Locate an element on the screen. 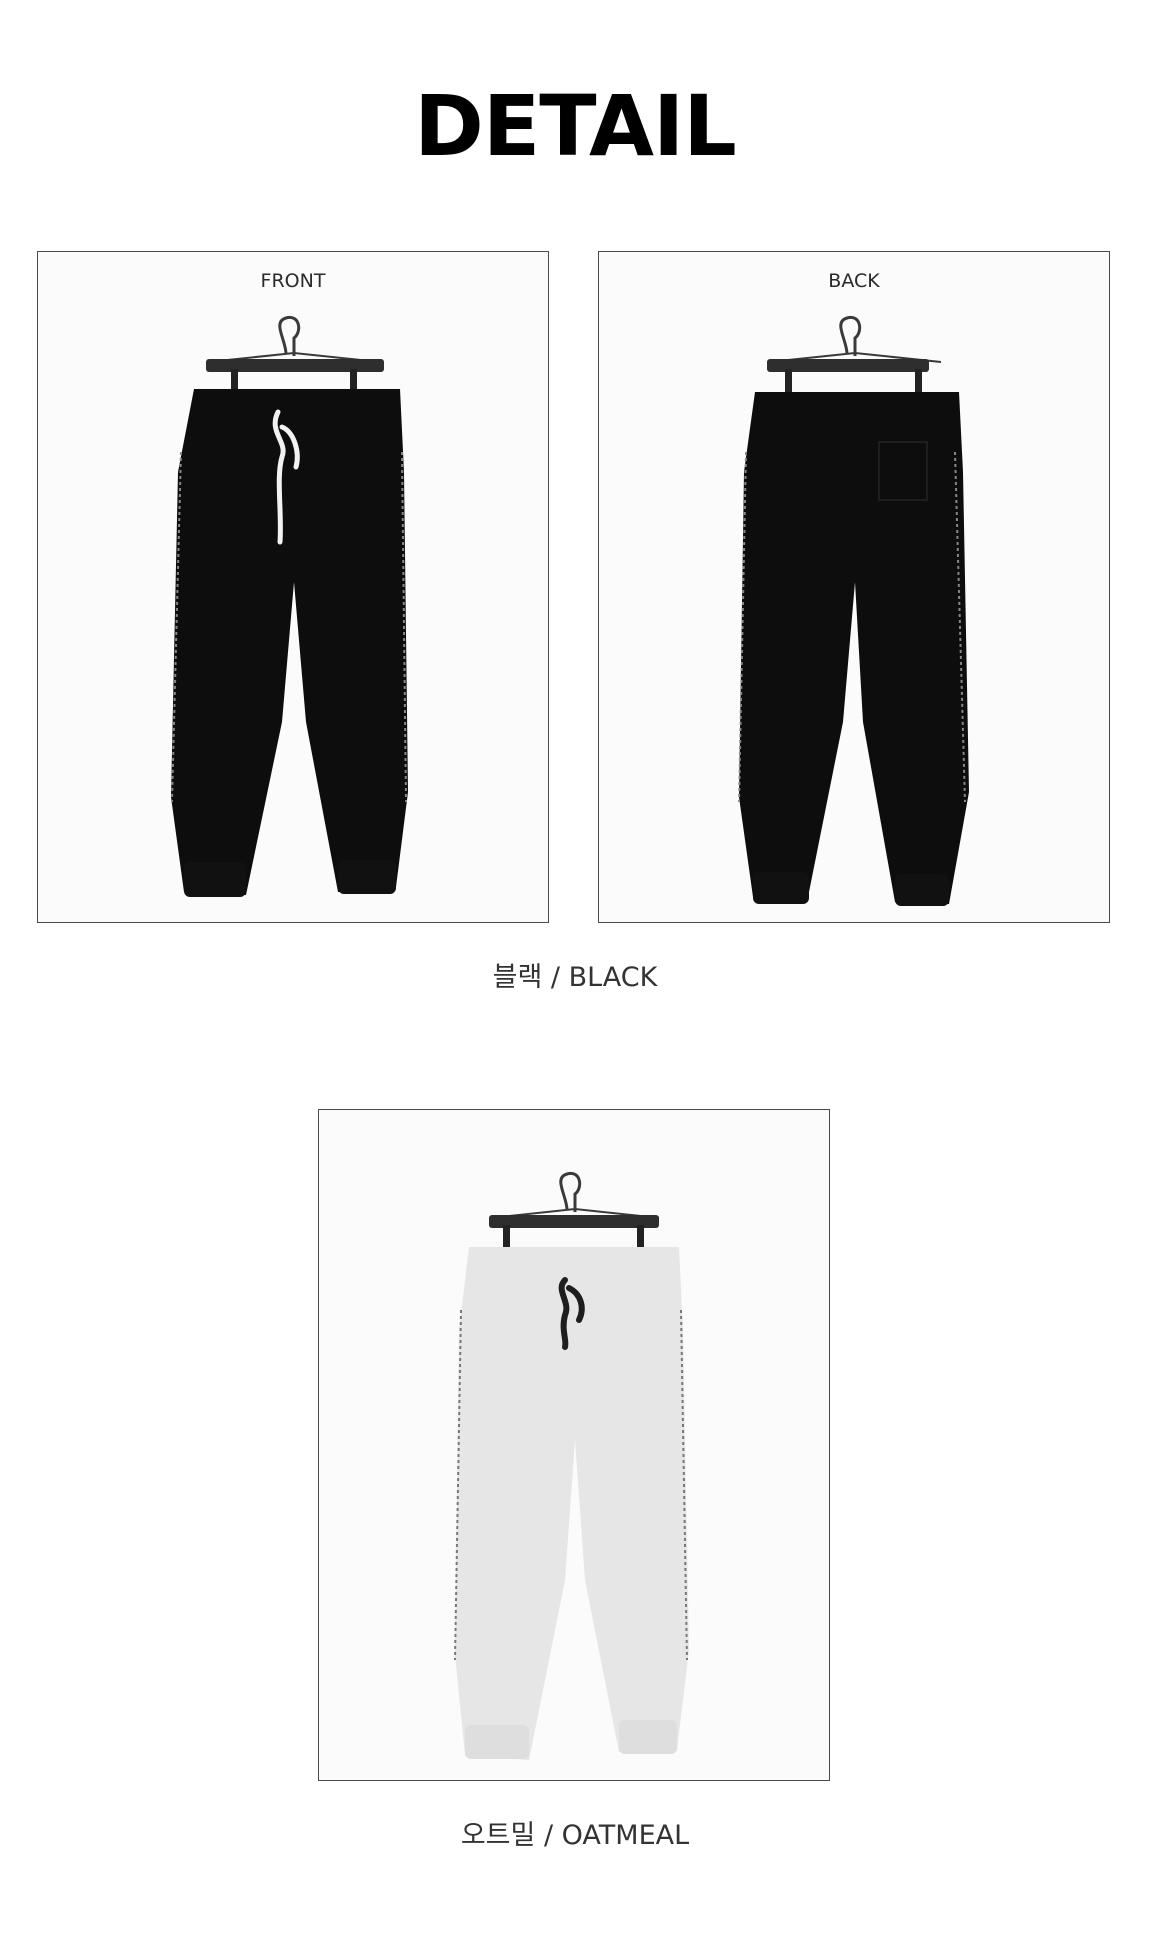  oatmeal-front-pants-image is located at coordinates (571, 1465).